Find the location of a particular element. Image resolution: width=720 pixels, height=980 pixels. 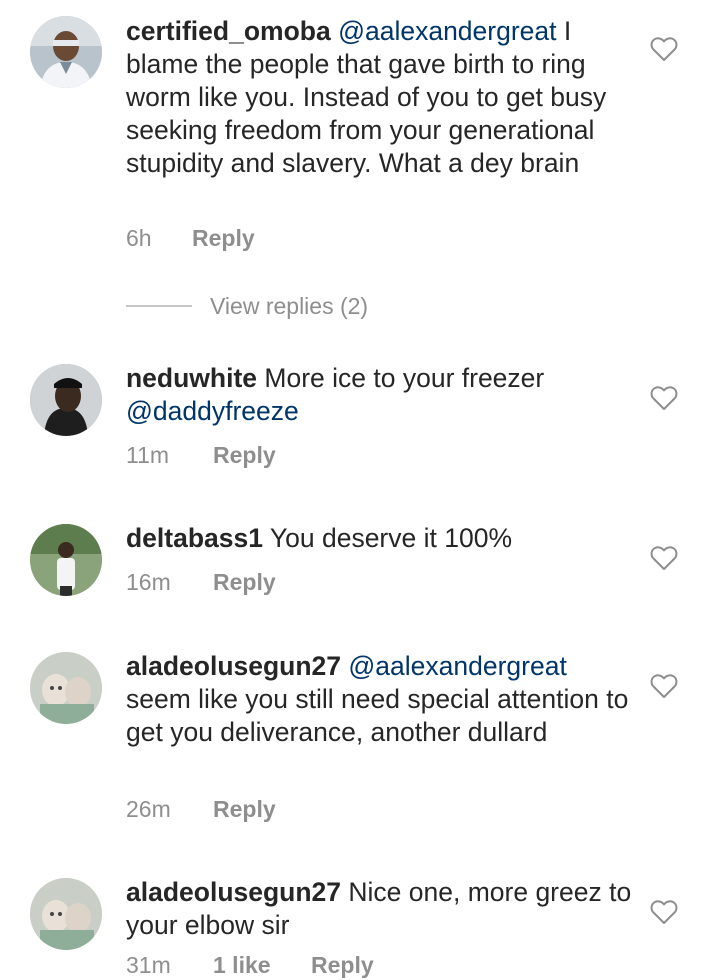

comment-meta: 31m 1 like Reply is located at coordinates (250, 965).